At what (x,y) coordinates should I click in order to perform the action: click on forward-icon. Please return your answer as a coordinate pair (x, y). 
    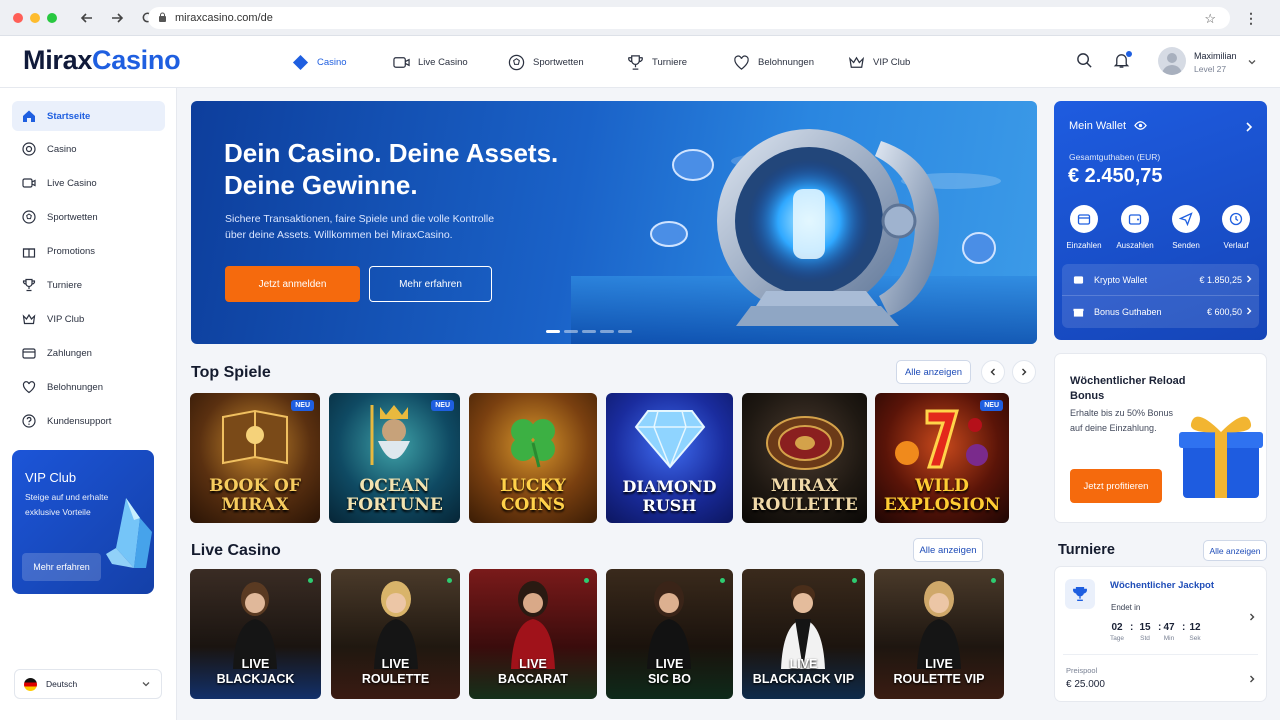
    Looking at the image, I should click on (117, 18).